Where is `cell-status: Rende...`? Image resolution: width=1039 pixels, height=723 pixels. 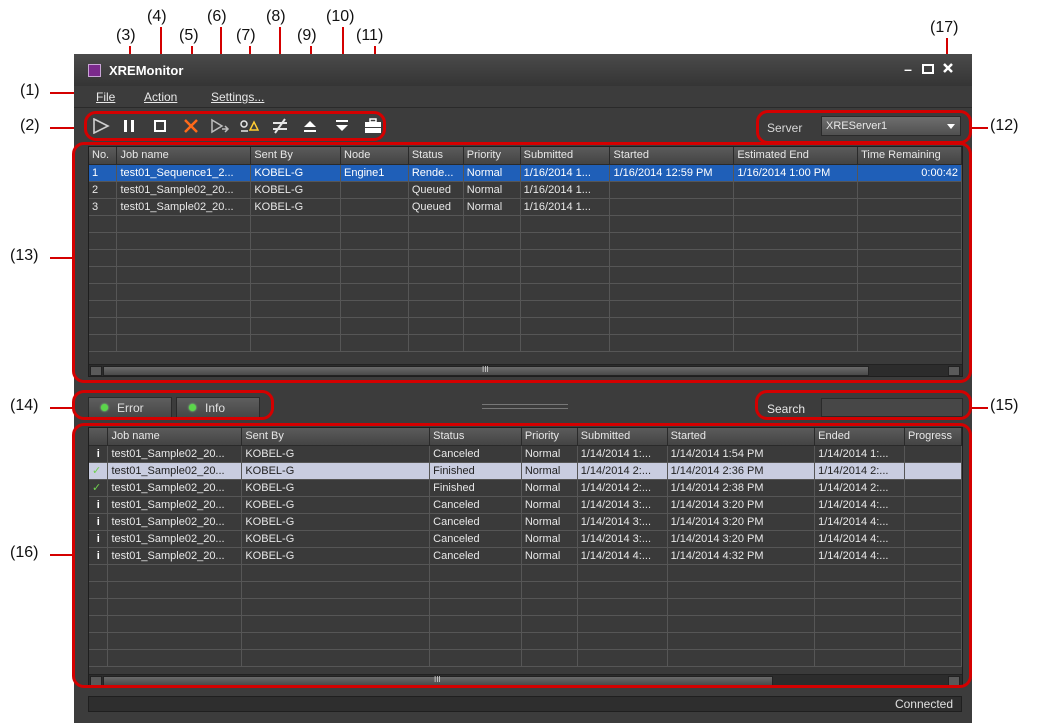
cell-status: Rende... is located at coordinates (436, 173).